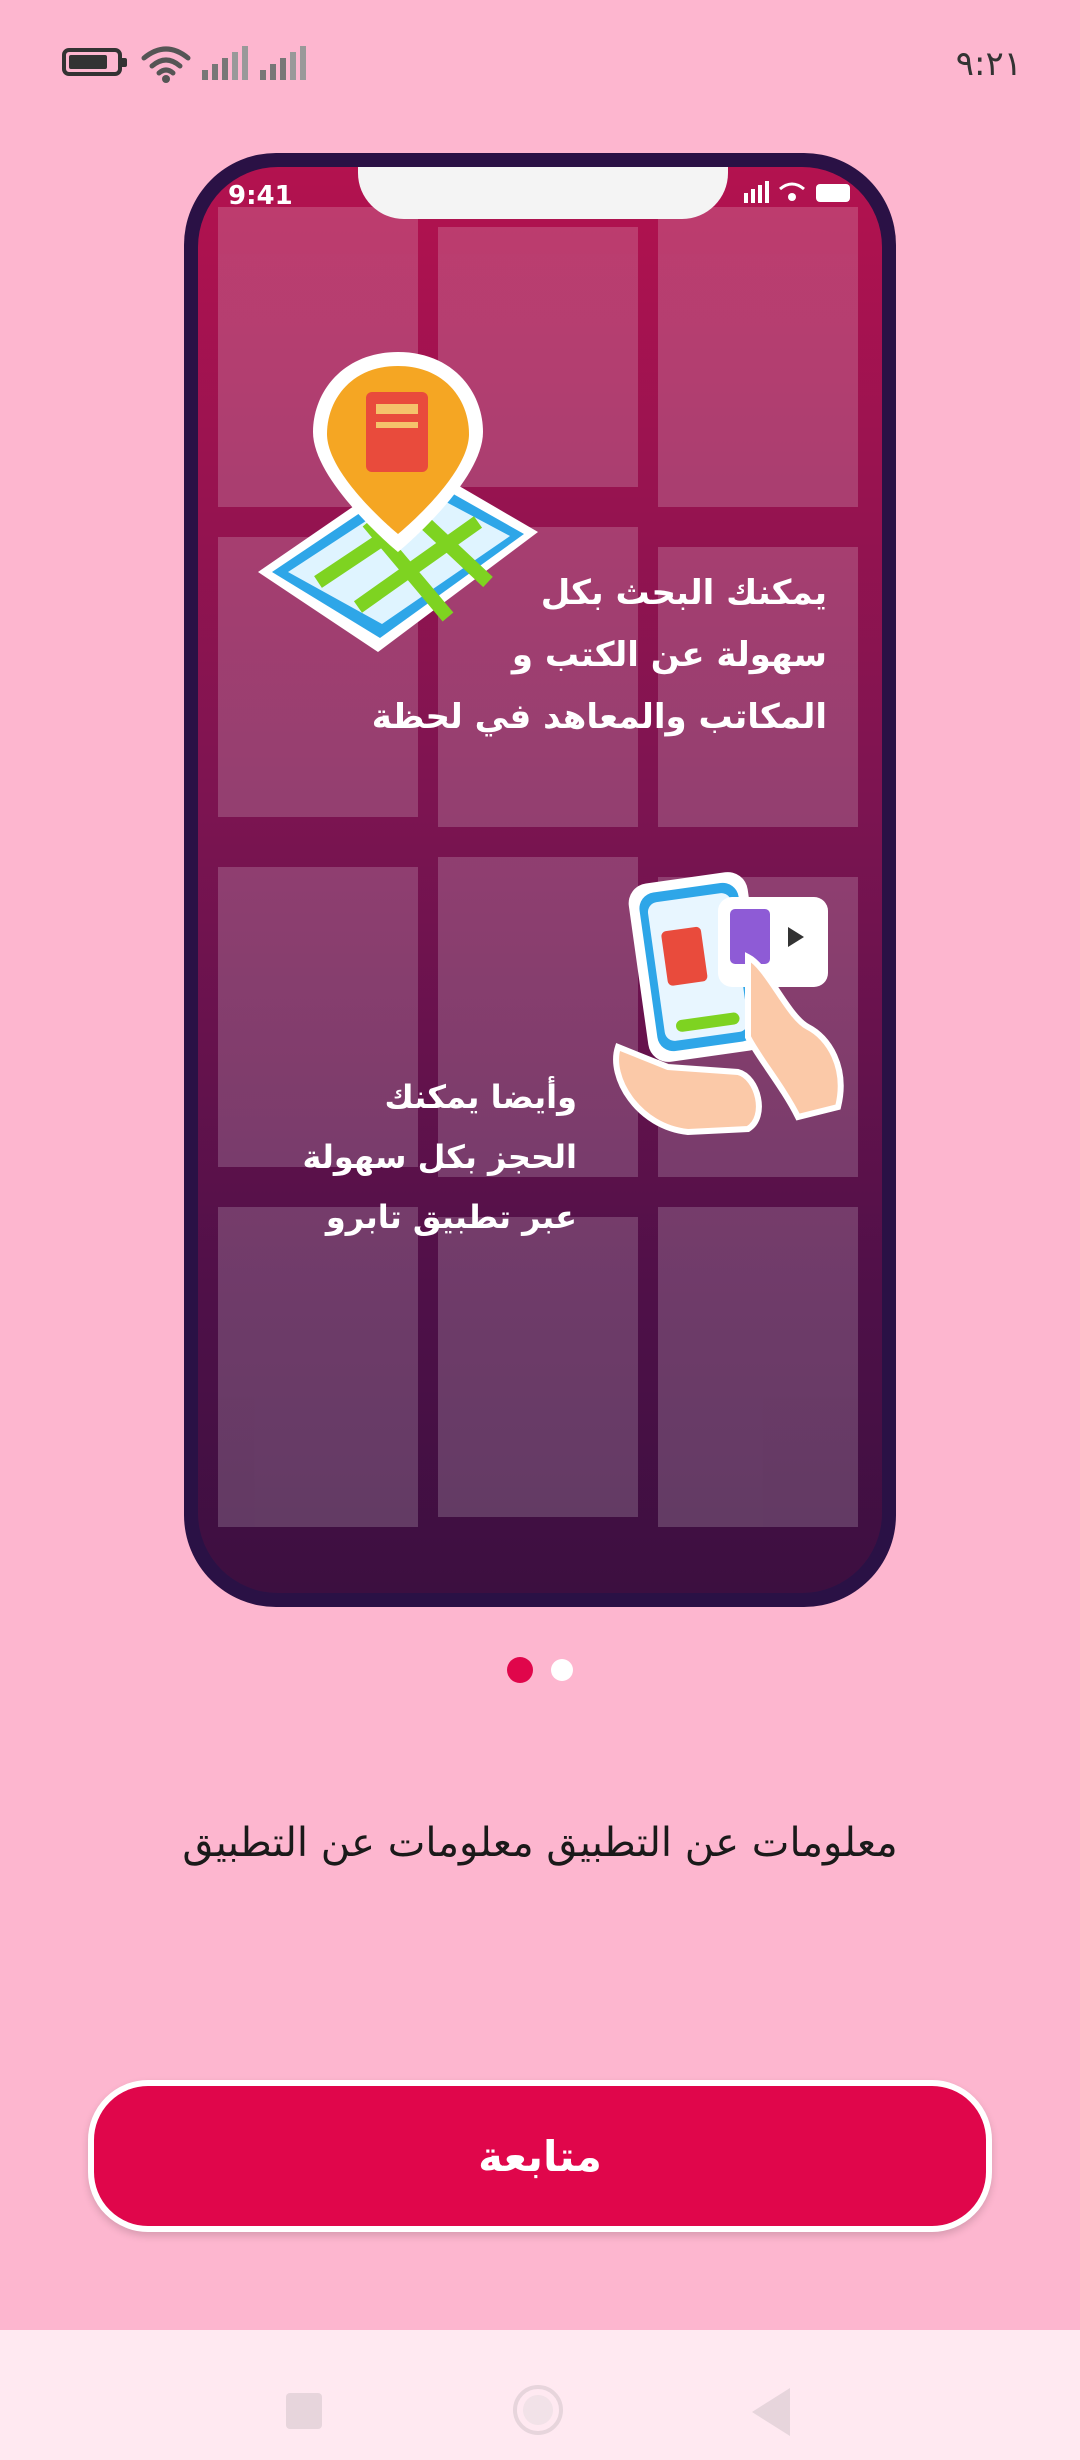 This screenshot has width=1080, height=2460. Describe the element at coordinates (543, 193) in the screenshot. I see `mockup-notch` at that location.